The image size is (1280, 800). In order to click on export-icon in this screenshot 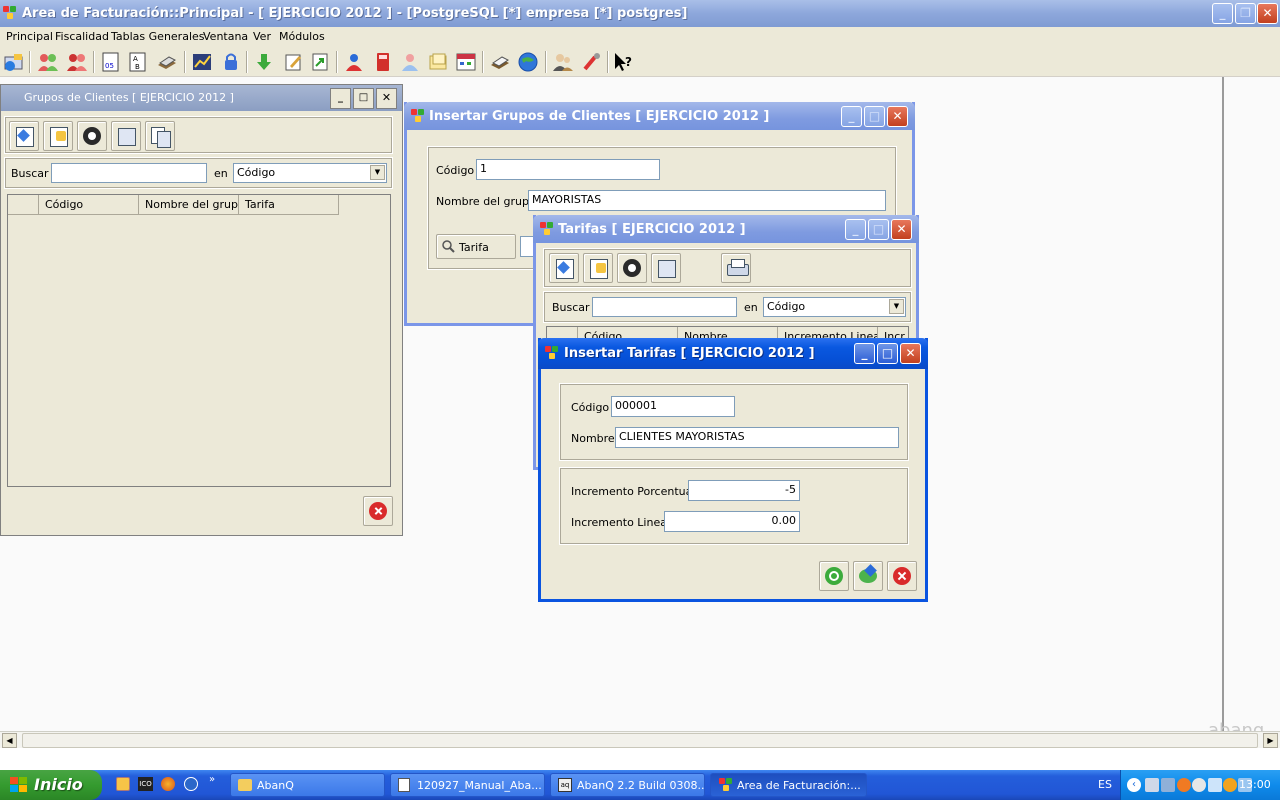, I will do `click(320, 62)`.